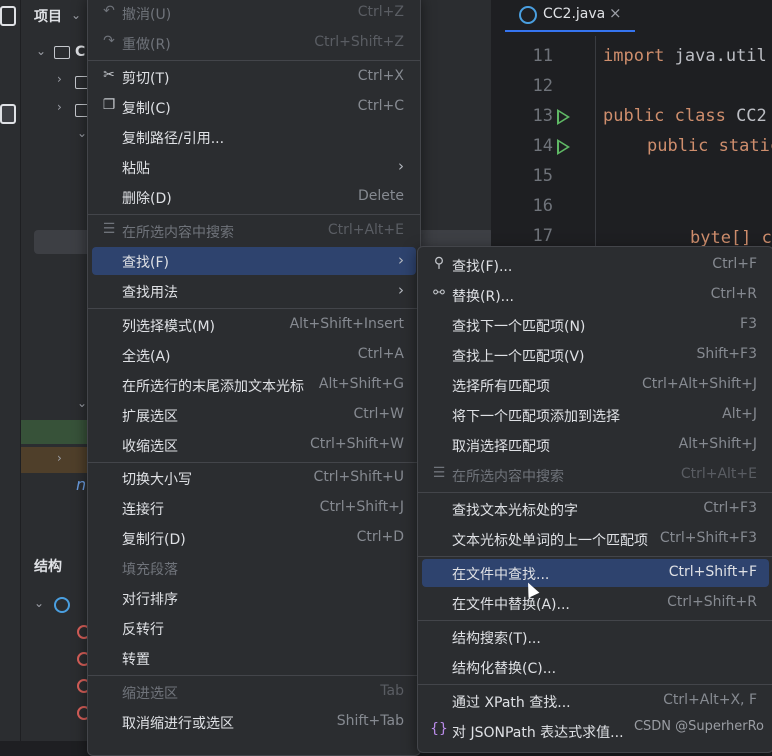 The height and width of the screenshot is (756, 772). I want to click on menu-item-label: 查找用法, so click(150, 293).